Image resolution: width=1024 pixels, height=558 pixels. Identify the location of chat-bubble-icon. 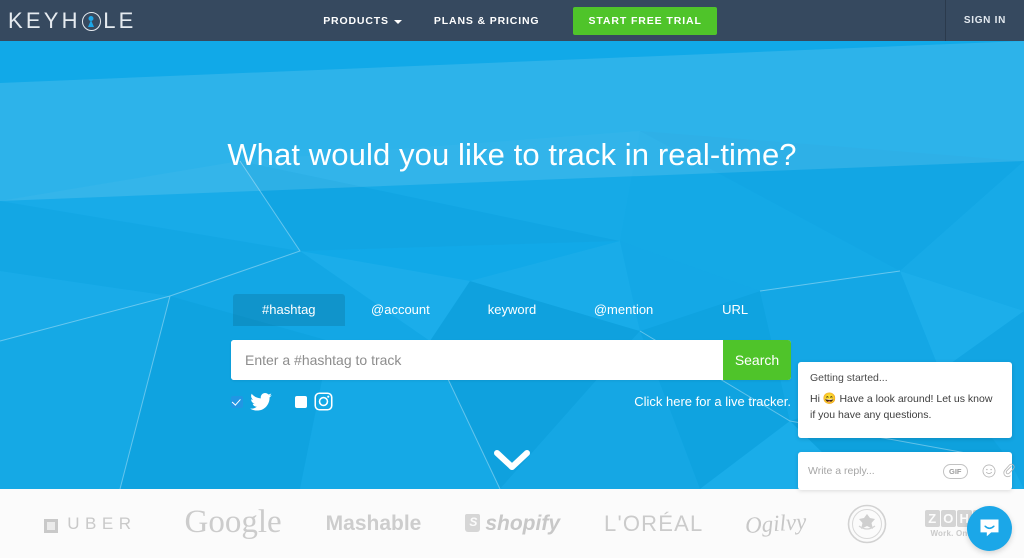
(989, 528).